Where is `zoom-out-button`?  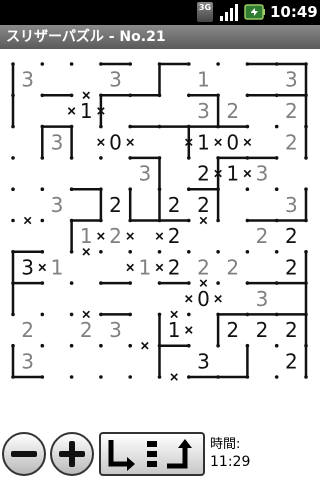 zoom-out-button is located at coordinates (24, 454).